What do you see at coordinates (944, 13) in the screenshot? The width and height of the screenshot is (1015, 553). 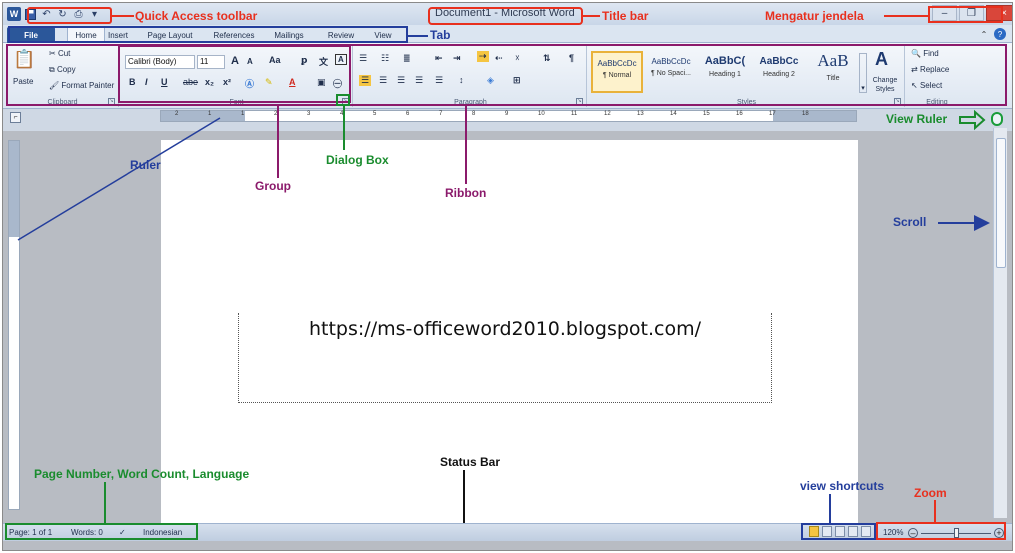 I see `minimize-button: –` at bounding box center [944, 13].